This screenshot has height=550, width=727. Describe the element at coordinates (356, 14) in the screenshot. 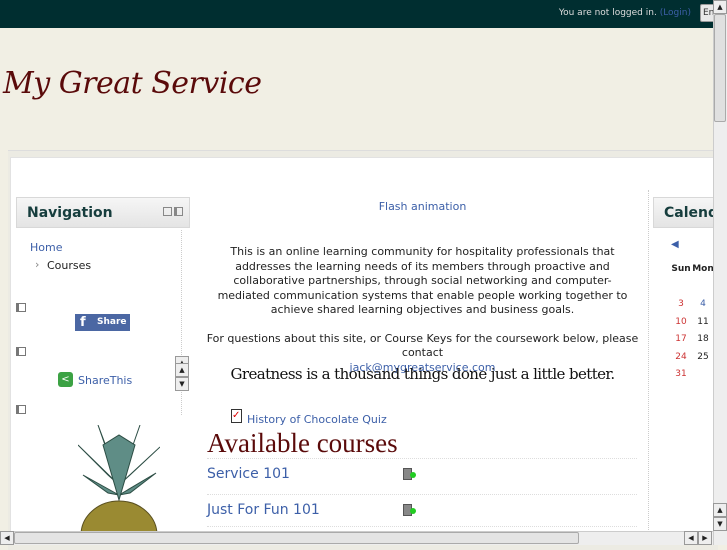

I see `top-bar: You are not logged in. (Login)` at that location.